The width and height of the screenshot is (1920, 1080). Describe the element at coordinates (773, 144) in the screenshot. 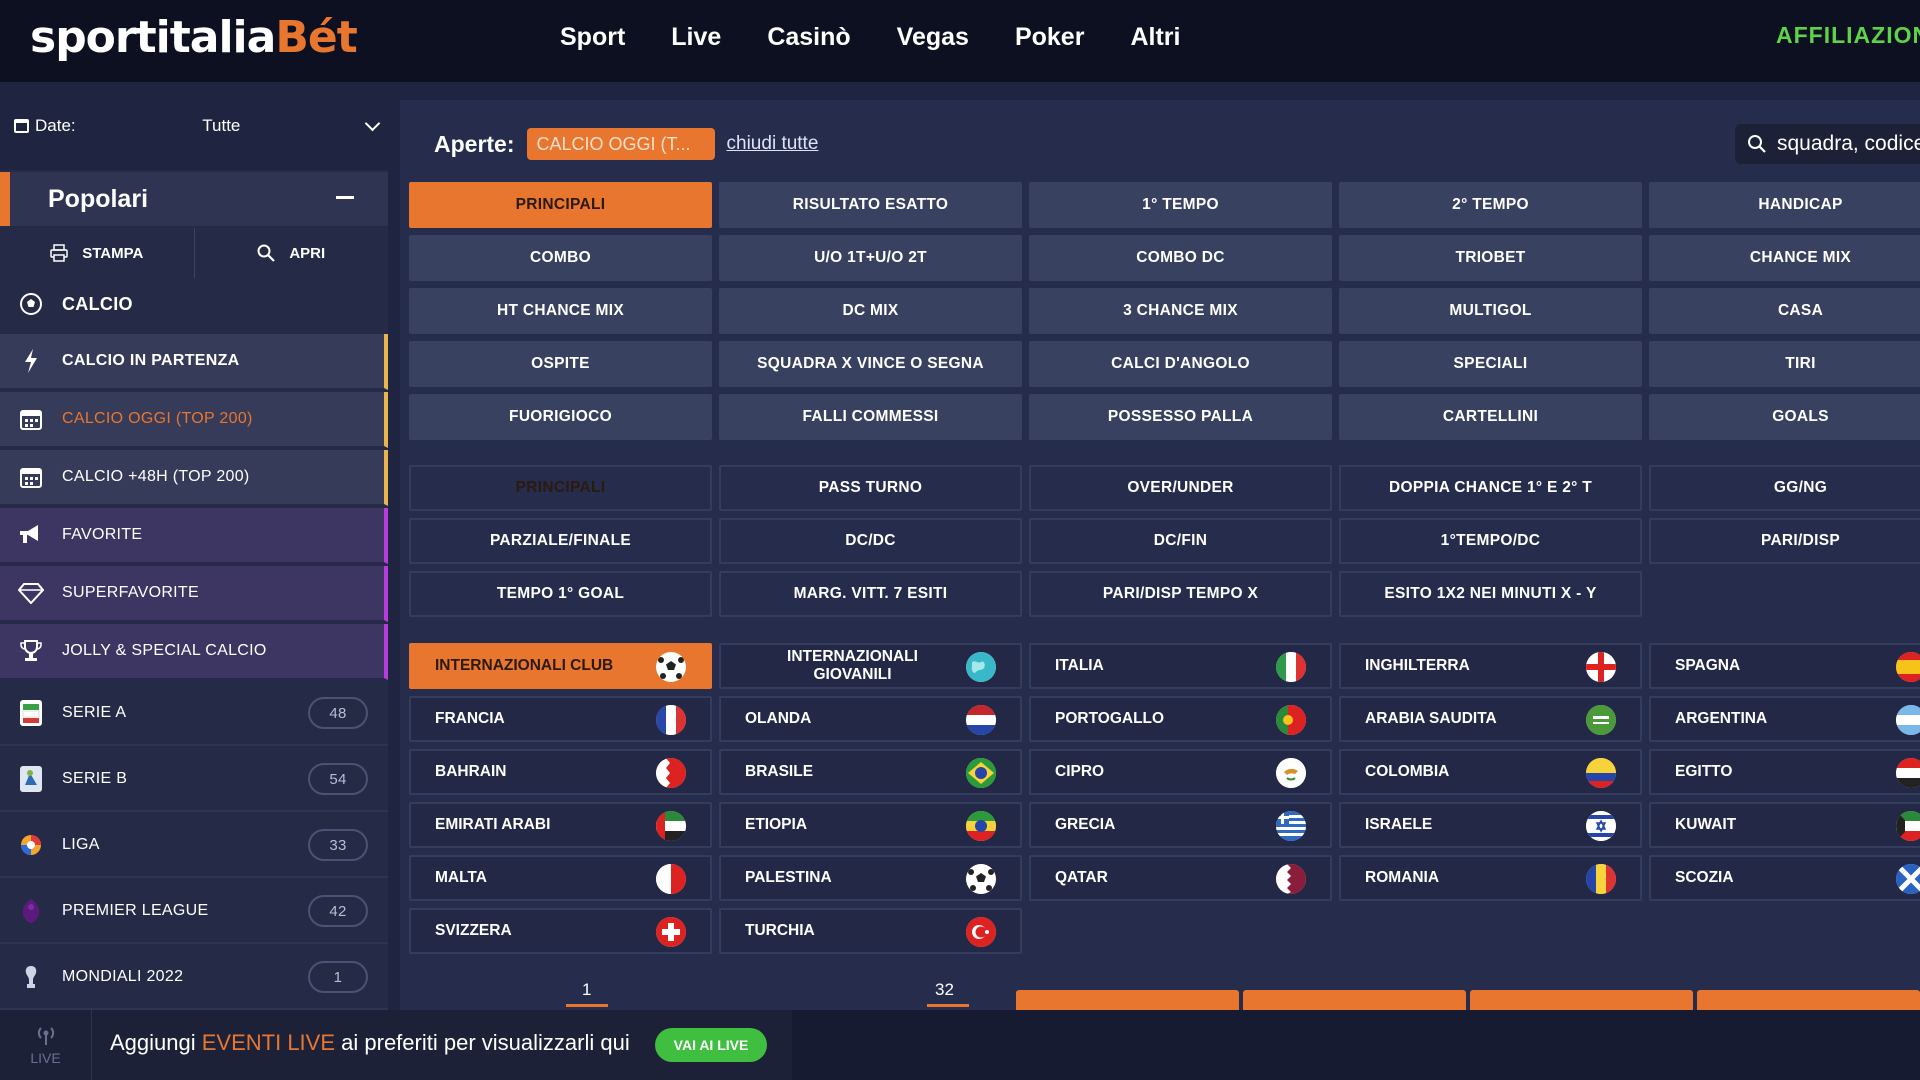

I see `close-all-link: chiudi tutte` at that location.